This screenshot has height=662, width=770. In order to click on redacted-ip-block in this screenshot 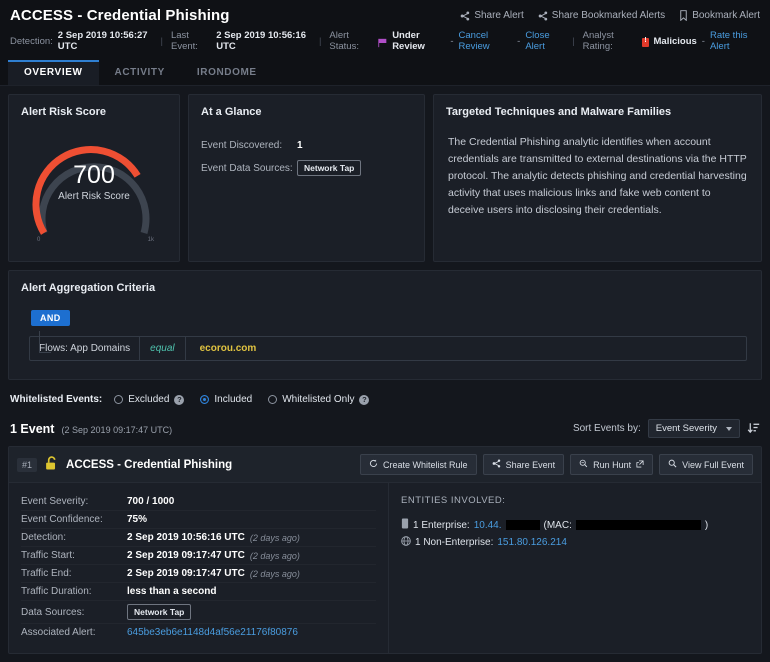, I will do `click(522, 525)`.